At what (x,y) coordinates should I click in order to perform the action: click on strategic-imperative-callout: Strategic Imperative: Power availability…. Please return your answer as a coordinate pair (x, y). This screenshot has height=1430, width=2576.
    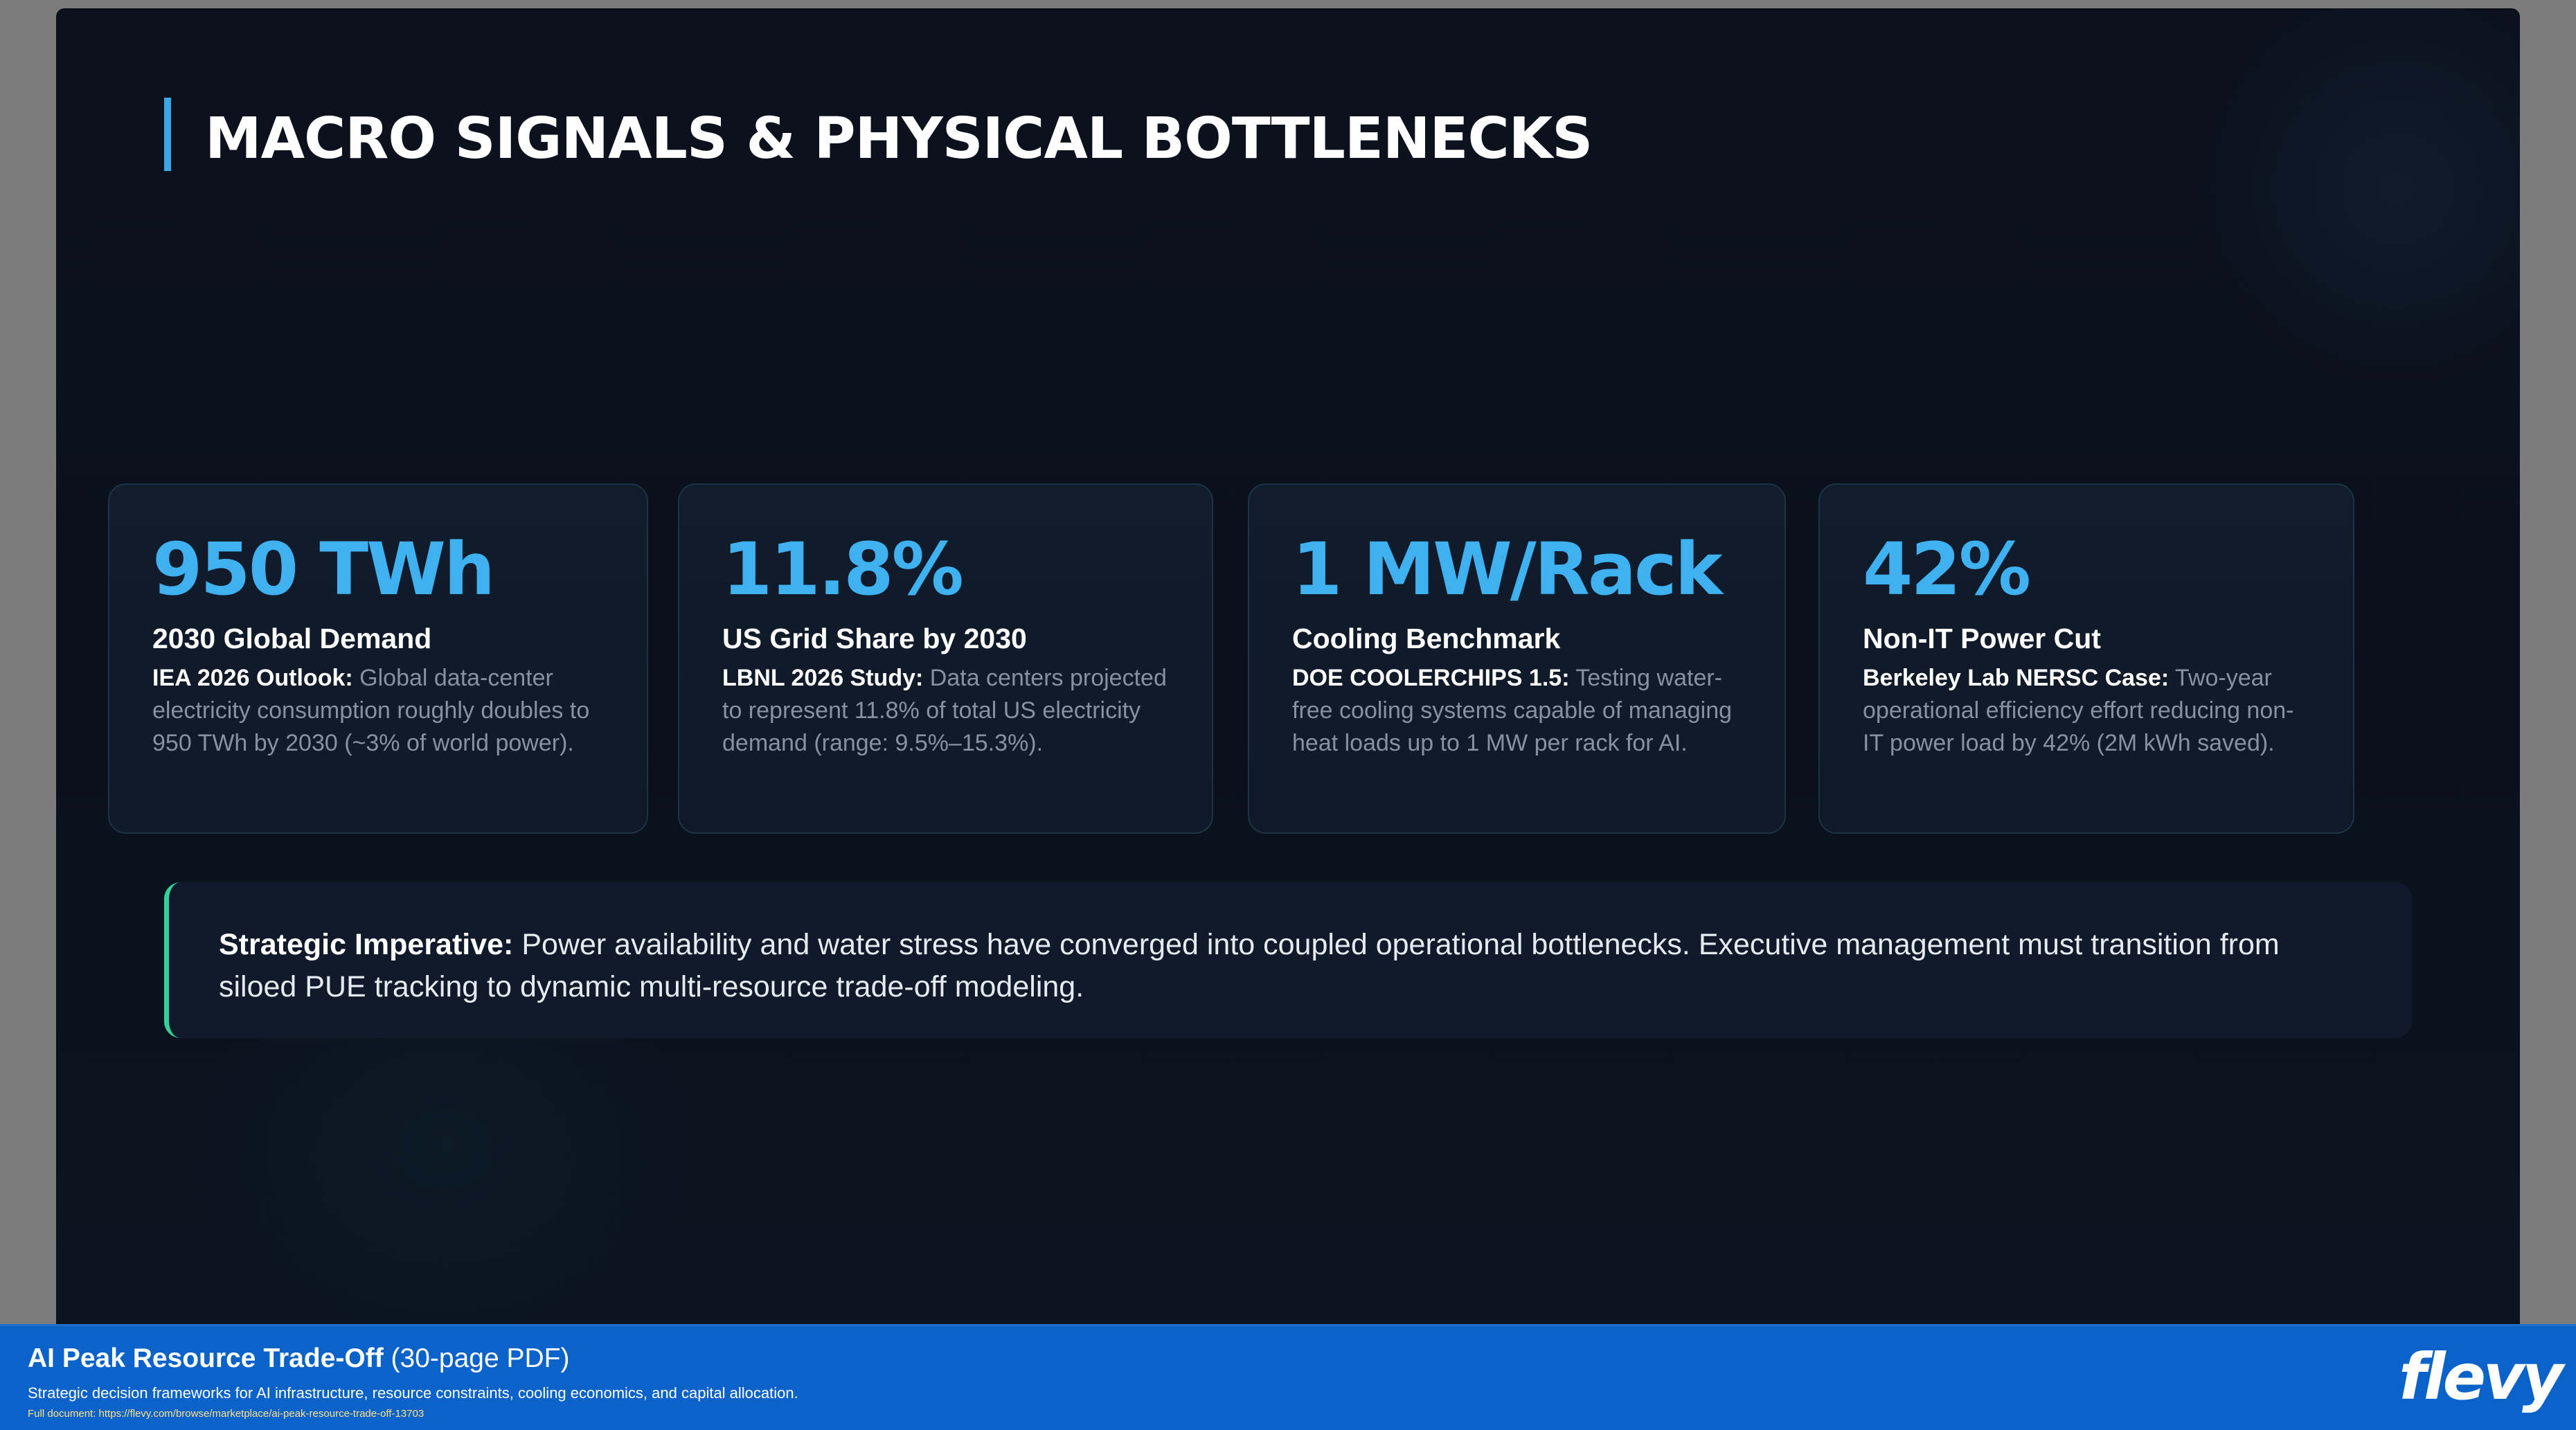
    Looking at the image, I should click on (1288, 960).